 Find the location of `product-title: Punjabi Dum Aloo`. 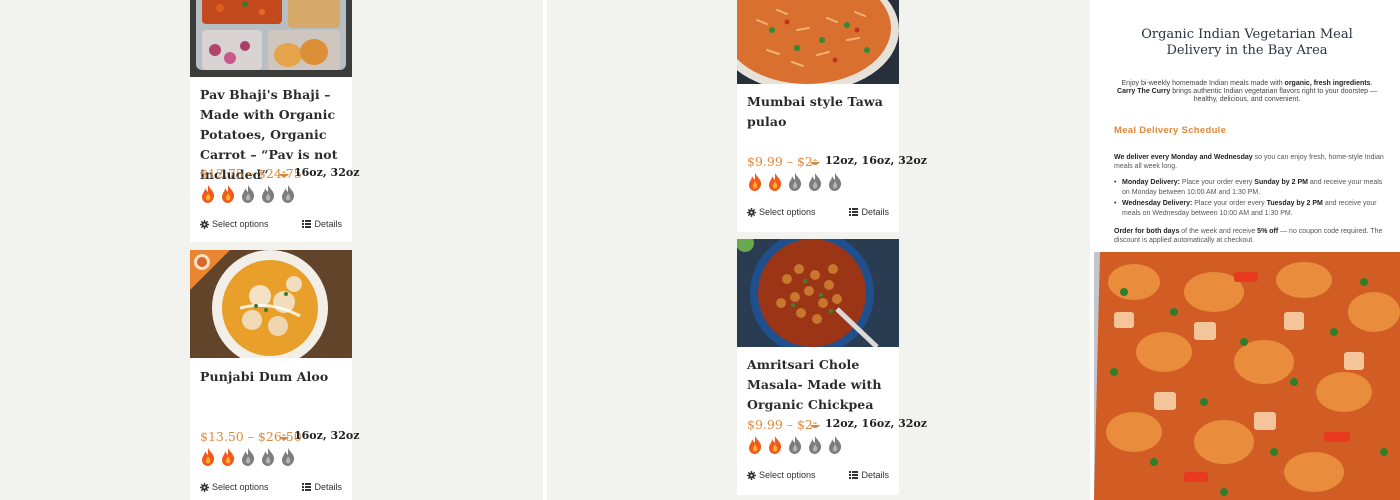

product-title: Punjabi Dum Aloo is located at coordinates (273, 377).